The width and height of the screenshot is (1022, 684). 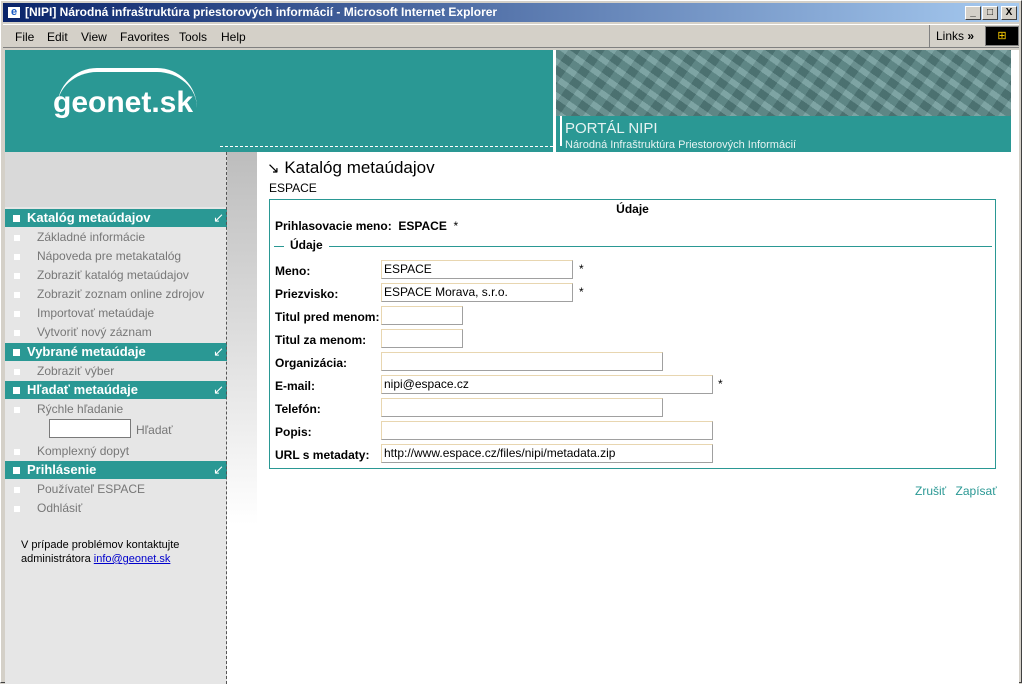 What do you see at coordinates (193, 37) in the screenshot?
I see `menu-tools: Tools` at bounding box center [193, 37].